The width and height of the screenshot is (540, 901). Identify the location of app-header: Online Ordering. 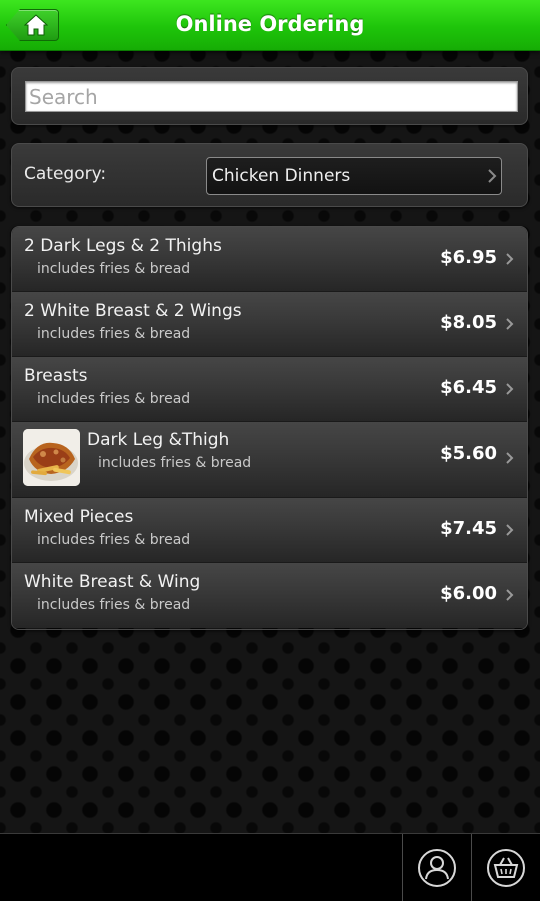
(270, 25).